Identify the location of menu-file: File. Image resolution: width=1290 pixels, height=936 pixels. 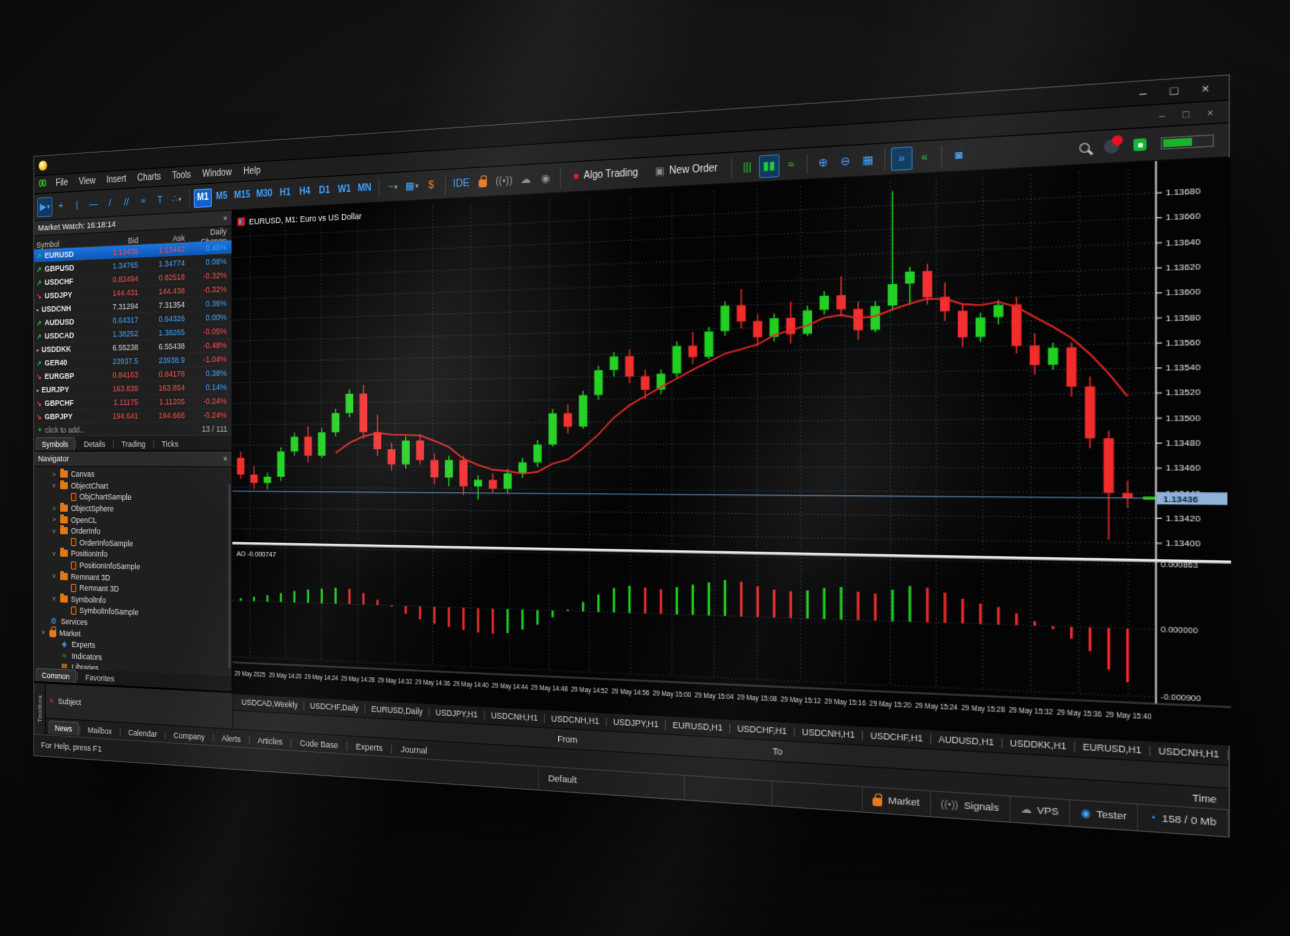
(61, 183).